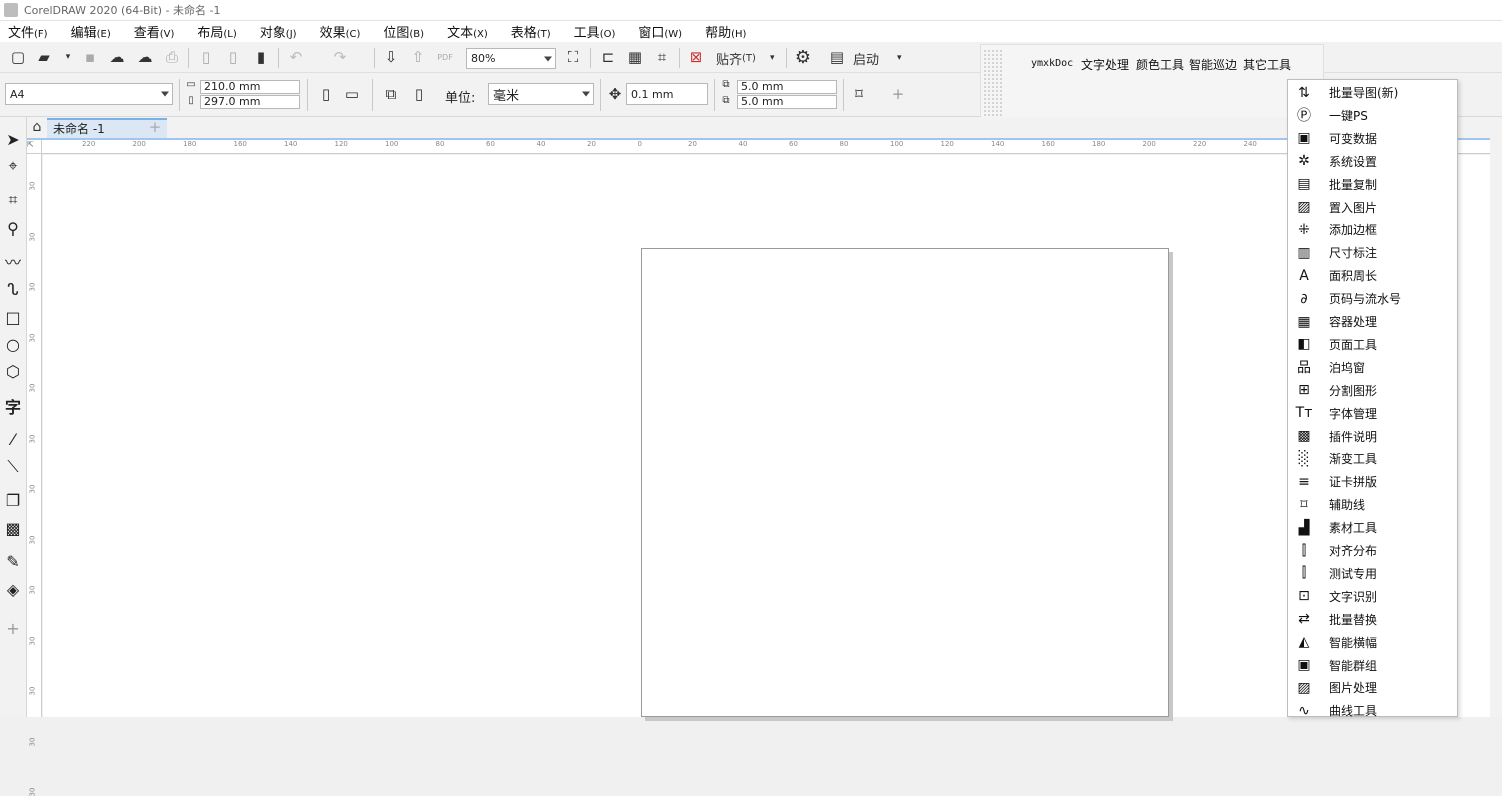 The image size is (1502, 796). What do you see at coordinates (1372, 642) in the screenshot?
I see `dropdown-item: ◭ 智能横幅` at bounding box center [1372, 642].